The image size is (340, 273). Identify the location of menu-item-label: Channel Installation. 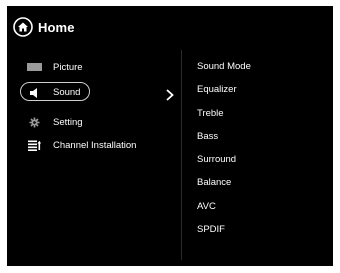
(95, 145).